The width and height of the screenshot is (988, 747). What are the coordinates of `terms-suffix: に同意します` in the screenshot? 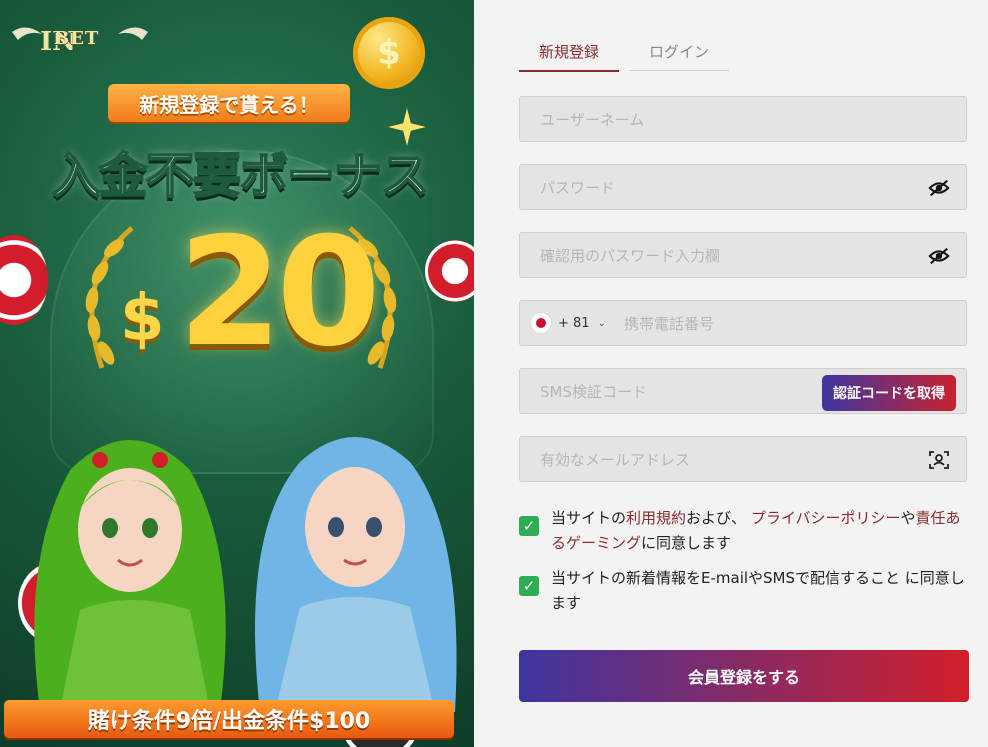 It's located at (686, 543).